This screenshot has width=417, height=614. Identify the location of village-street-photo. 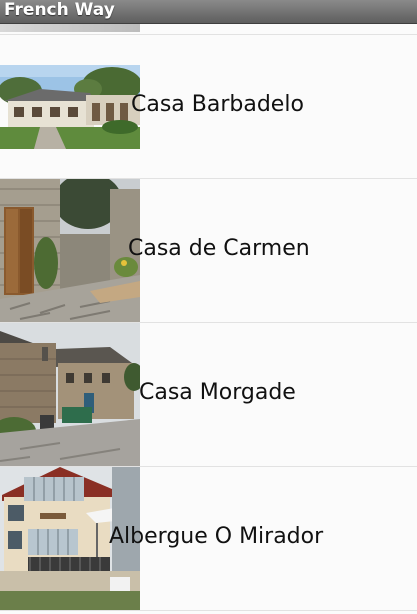
(70, 394).